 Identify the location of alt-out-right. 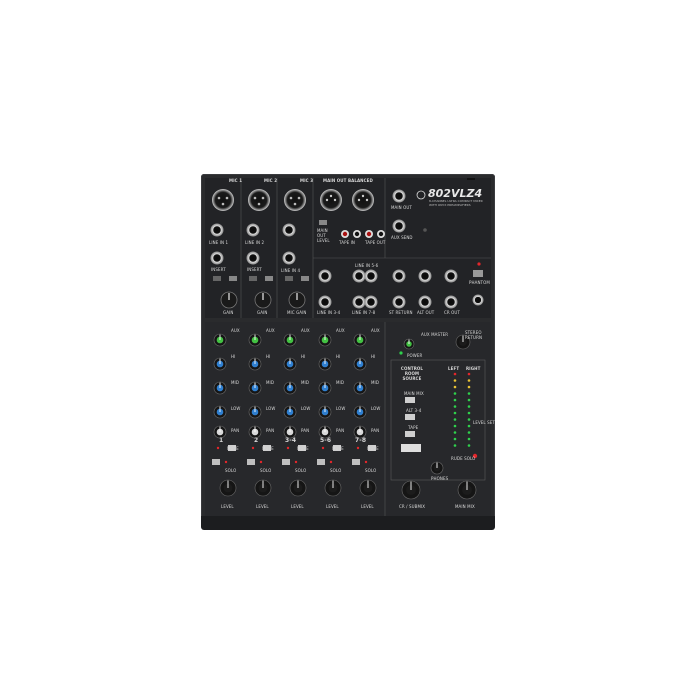
(425, 302).